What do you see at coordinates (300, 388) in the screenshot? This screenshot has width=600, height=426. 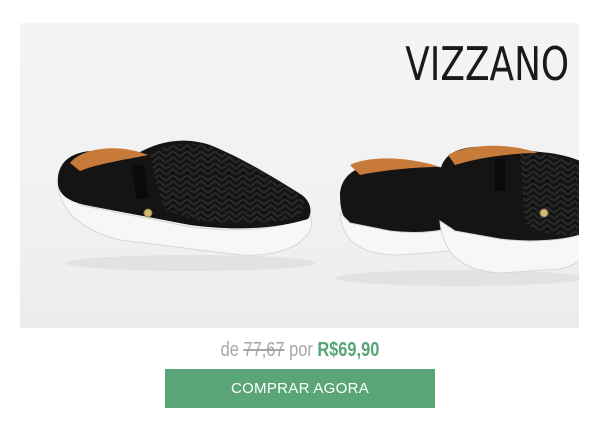 I see `buy-now-button: COMPRAR AGORA` at bounding box center [300, 388].